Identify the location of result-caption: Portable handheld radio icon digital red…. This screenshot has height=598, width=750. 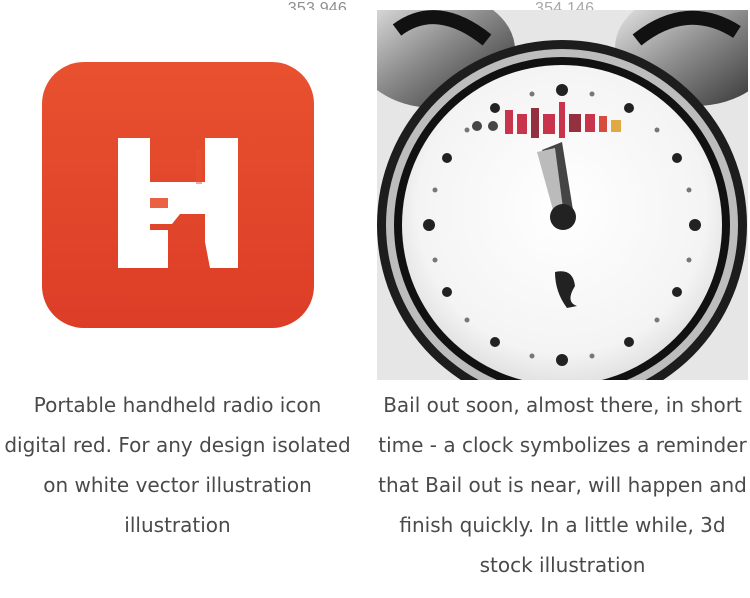
(177, 465).